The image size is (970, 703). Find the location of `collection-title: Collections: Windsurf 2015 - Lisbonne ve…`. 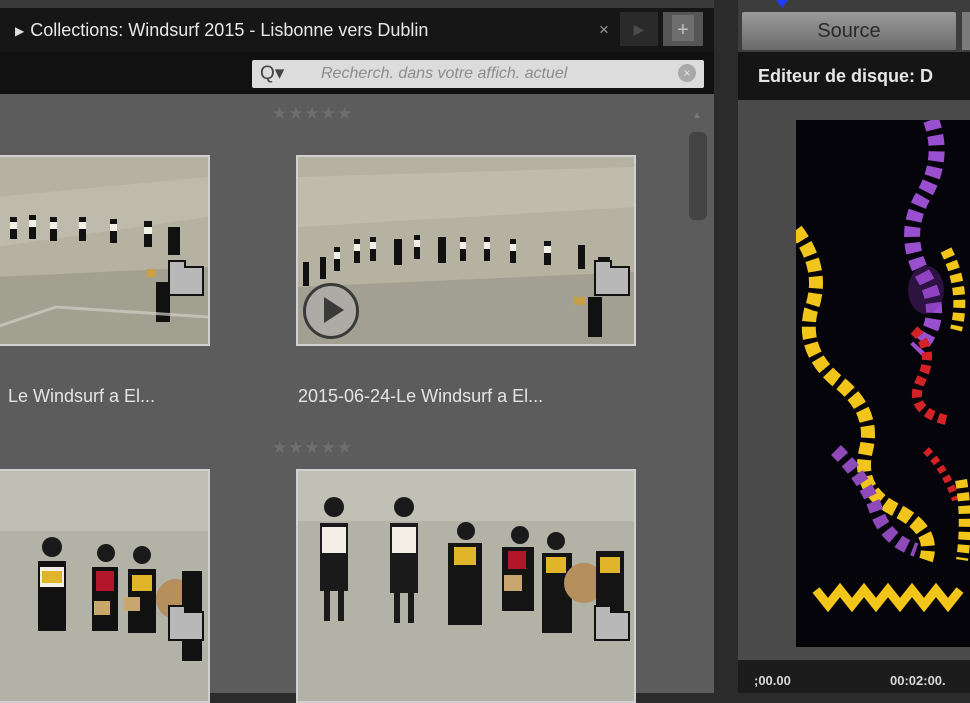

collection-title: Collections: Windsurf 2015 - Lisbonne ve… is located at coordinates (229, 30).